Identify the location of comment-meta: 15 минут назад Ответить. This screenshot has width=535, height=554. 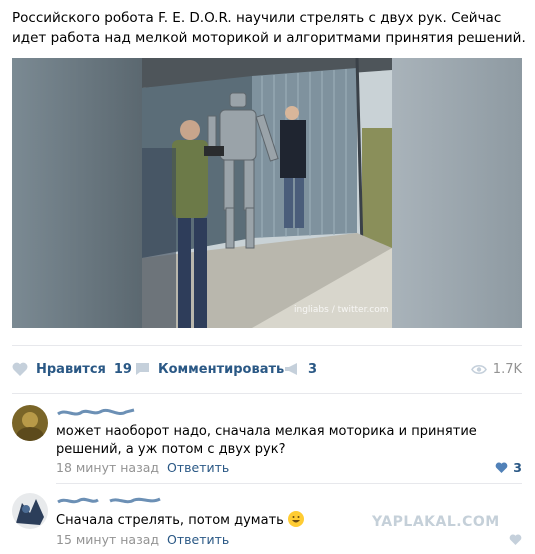
(142, 539).